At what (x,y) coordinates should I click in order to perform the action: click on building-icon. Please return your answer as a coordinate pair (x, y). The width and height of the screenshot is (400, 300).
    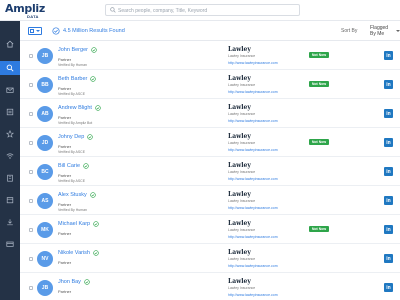
    Looking at the image, I should click on (10, 178).